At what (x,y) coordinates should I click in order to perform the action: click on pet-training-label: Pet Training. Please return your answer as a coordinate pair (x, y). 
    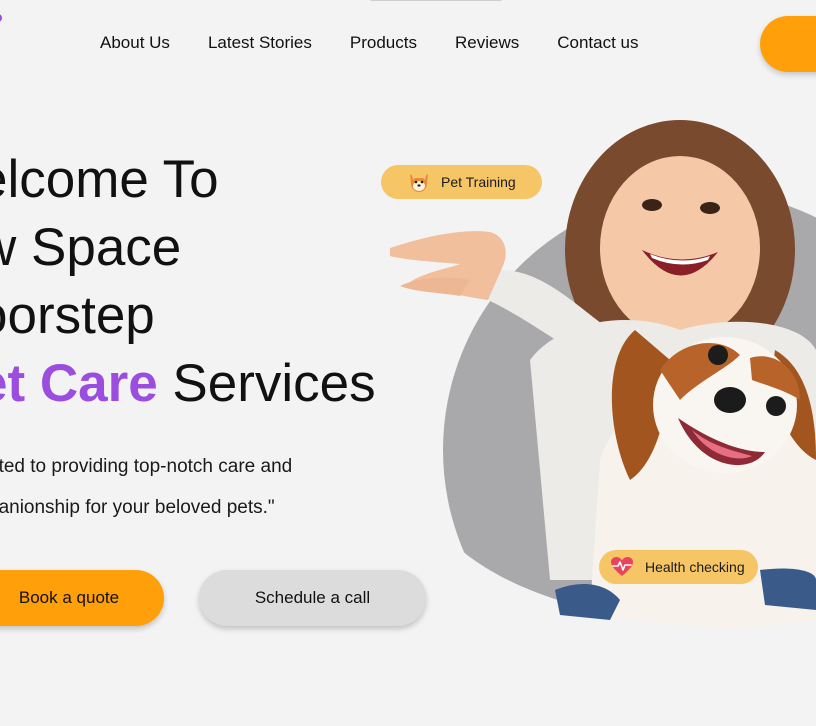
    Looking at the image, I should click on (478, 182).